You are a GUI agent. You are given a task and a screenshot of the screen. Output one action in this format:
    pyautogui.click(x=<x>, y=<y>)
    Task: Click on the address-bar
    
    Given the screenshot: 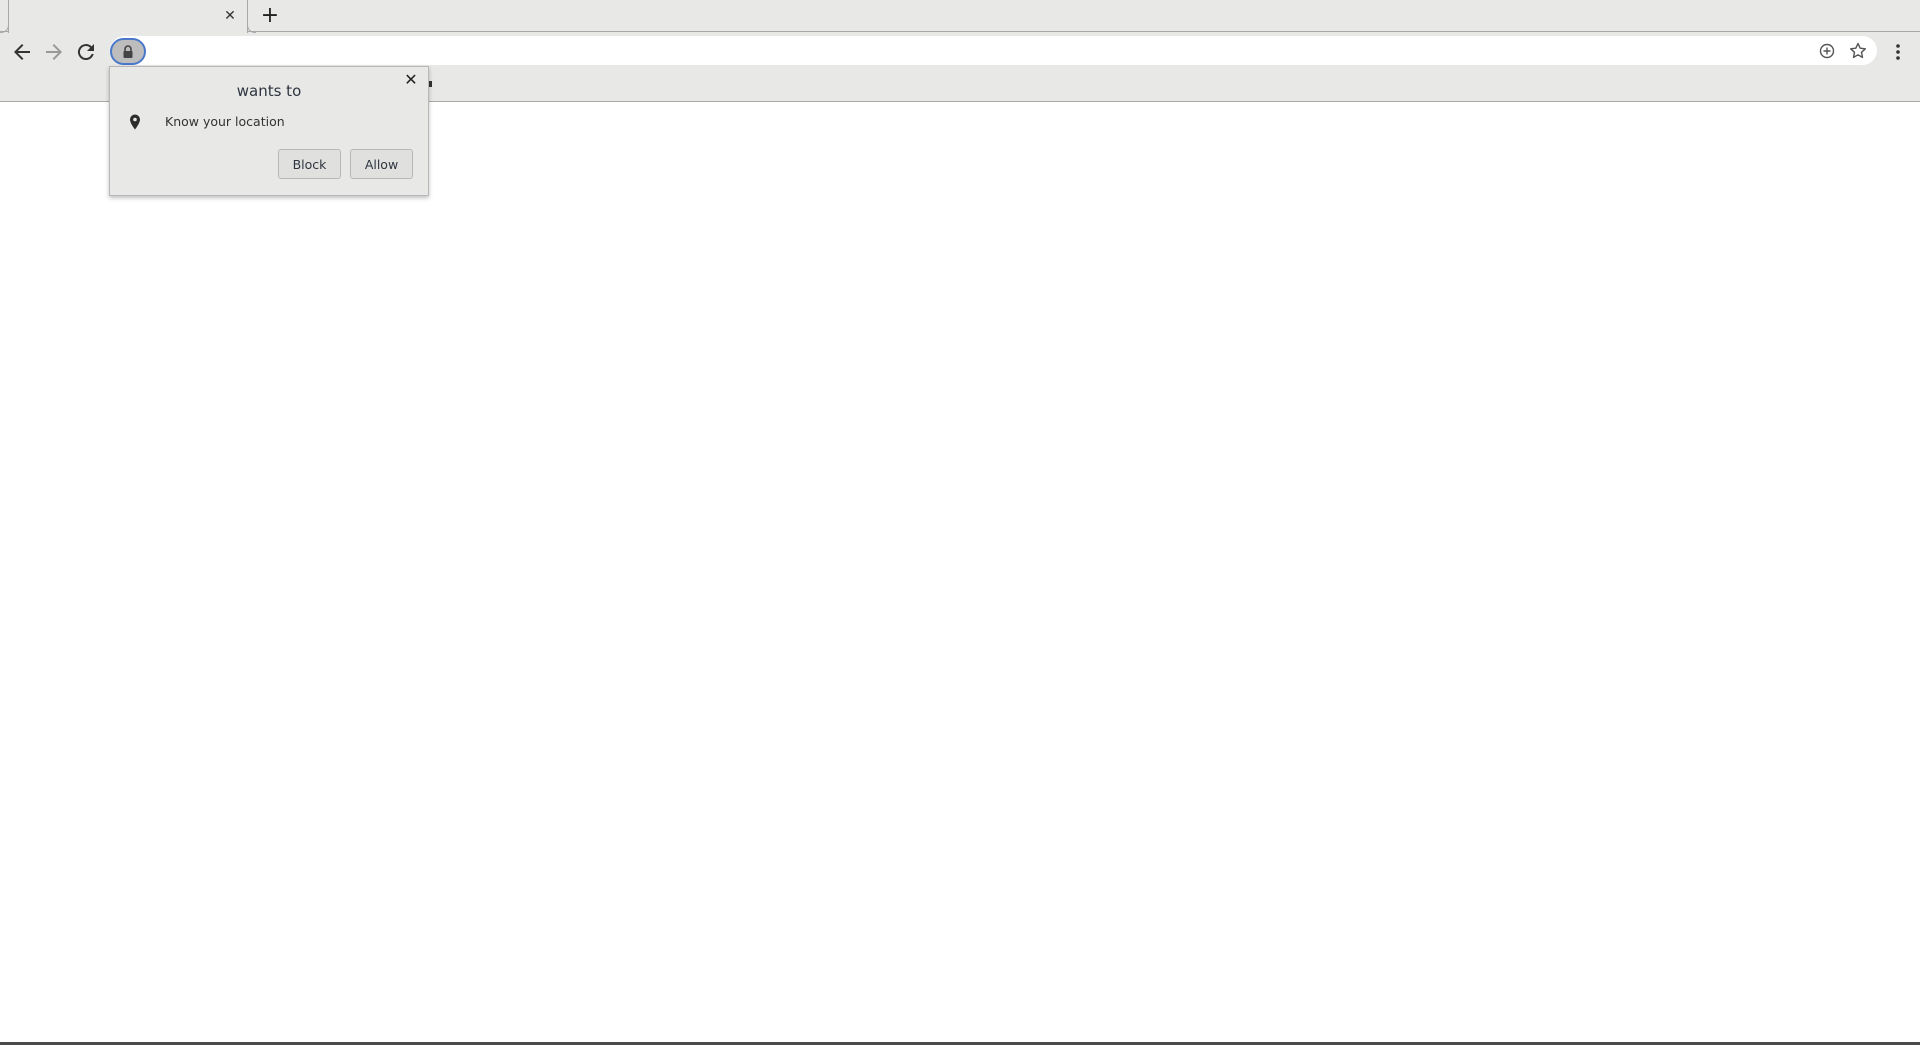 What is the action you would take?
    pyautogui.click(x=993, y=50)
    